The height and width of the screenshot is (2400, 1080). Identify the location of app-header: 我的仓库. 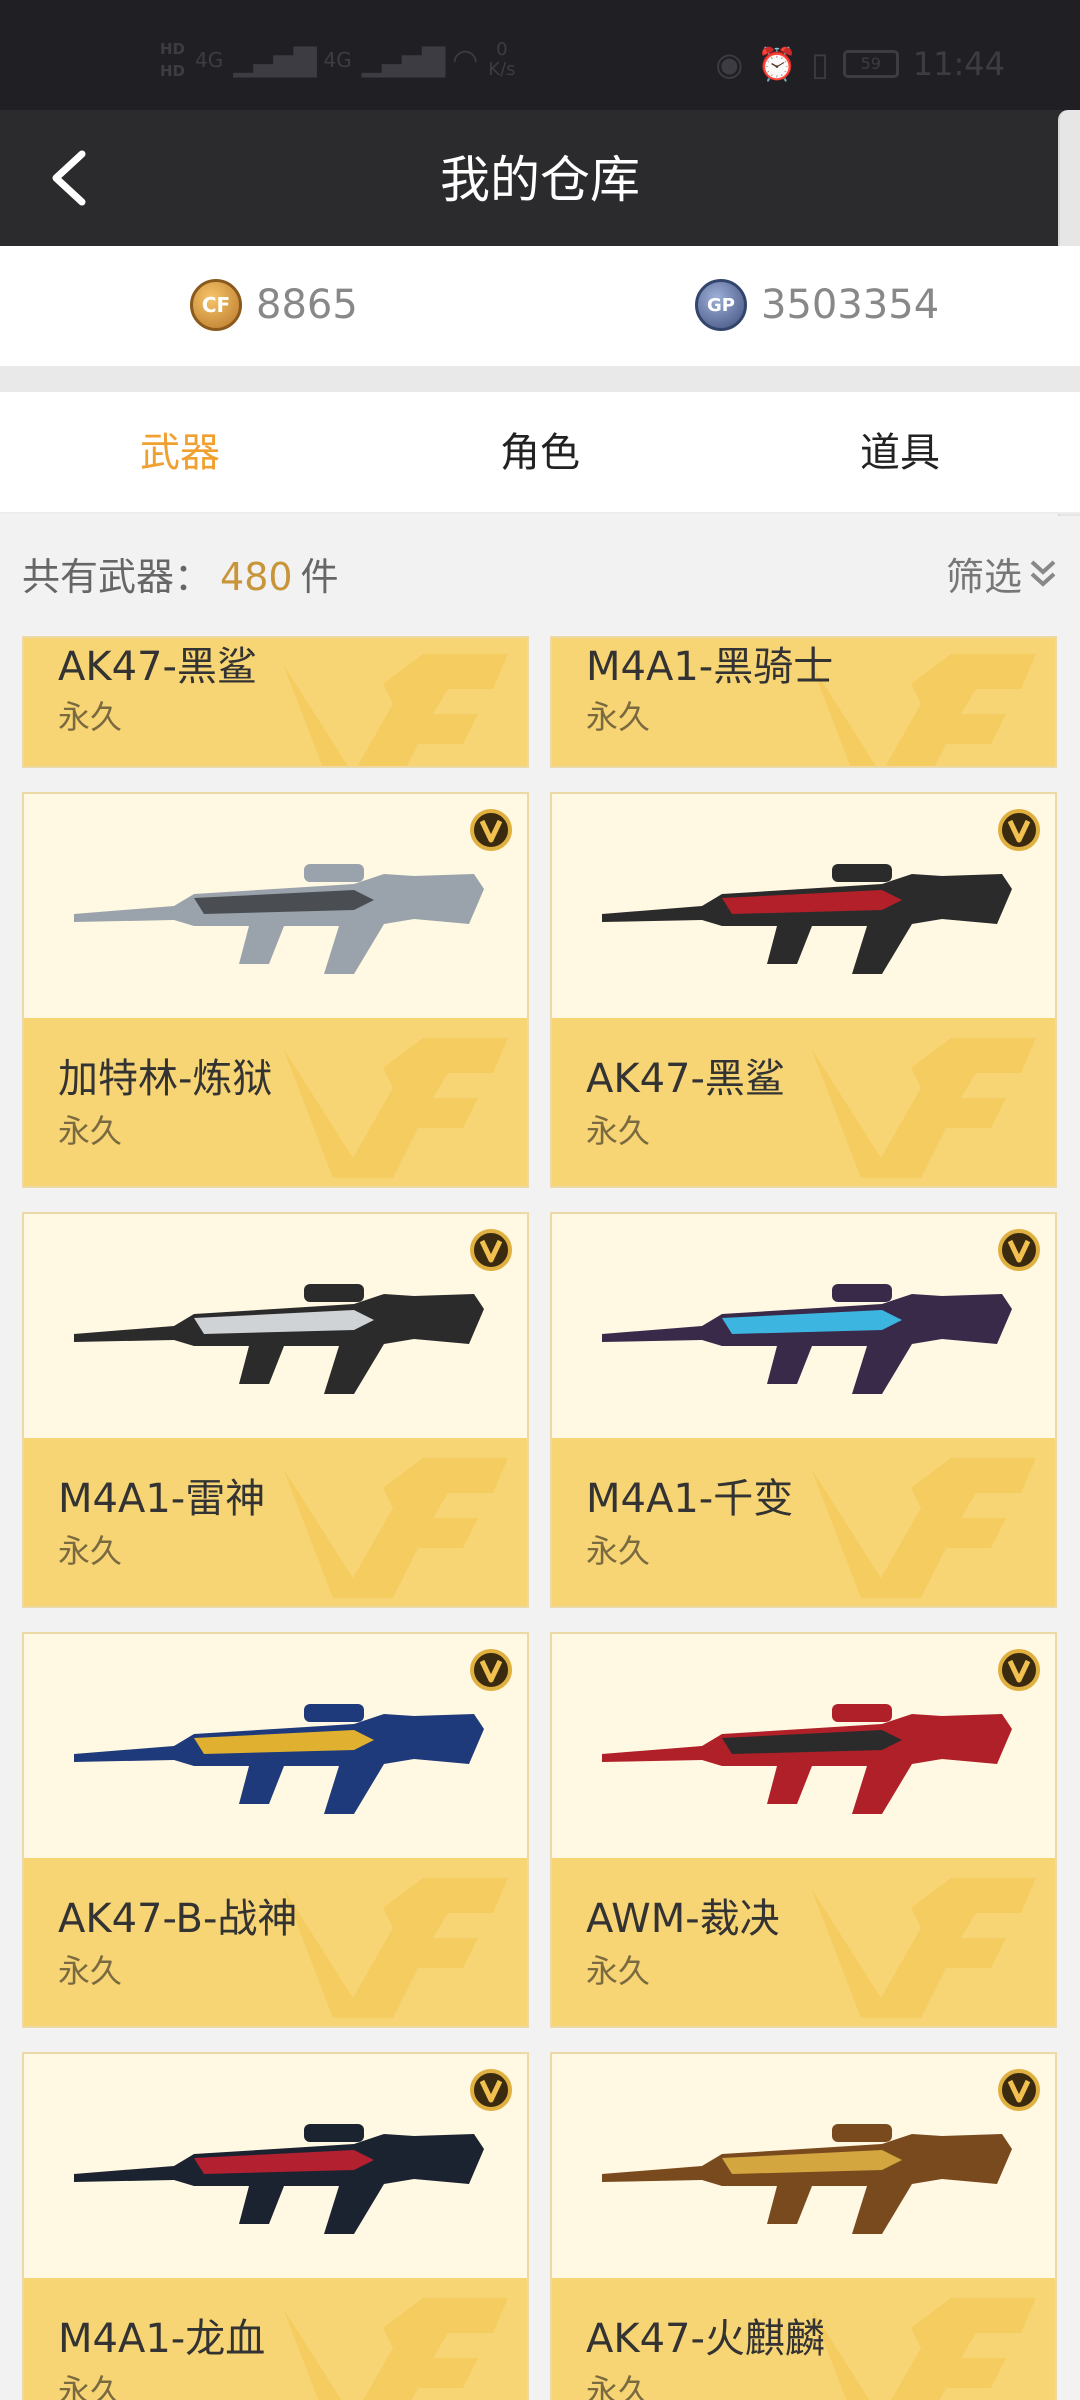
(540, 178).